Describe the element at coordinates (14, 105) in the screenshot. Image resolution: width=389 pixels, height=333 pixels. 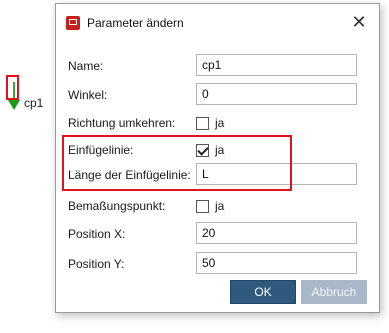
I see `insertion-point-marker-icon` at that location.